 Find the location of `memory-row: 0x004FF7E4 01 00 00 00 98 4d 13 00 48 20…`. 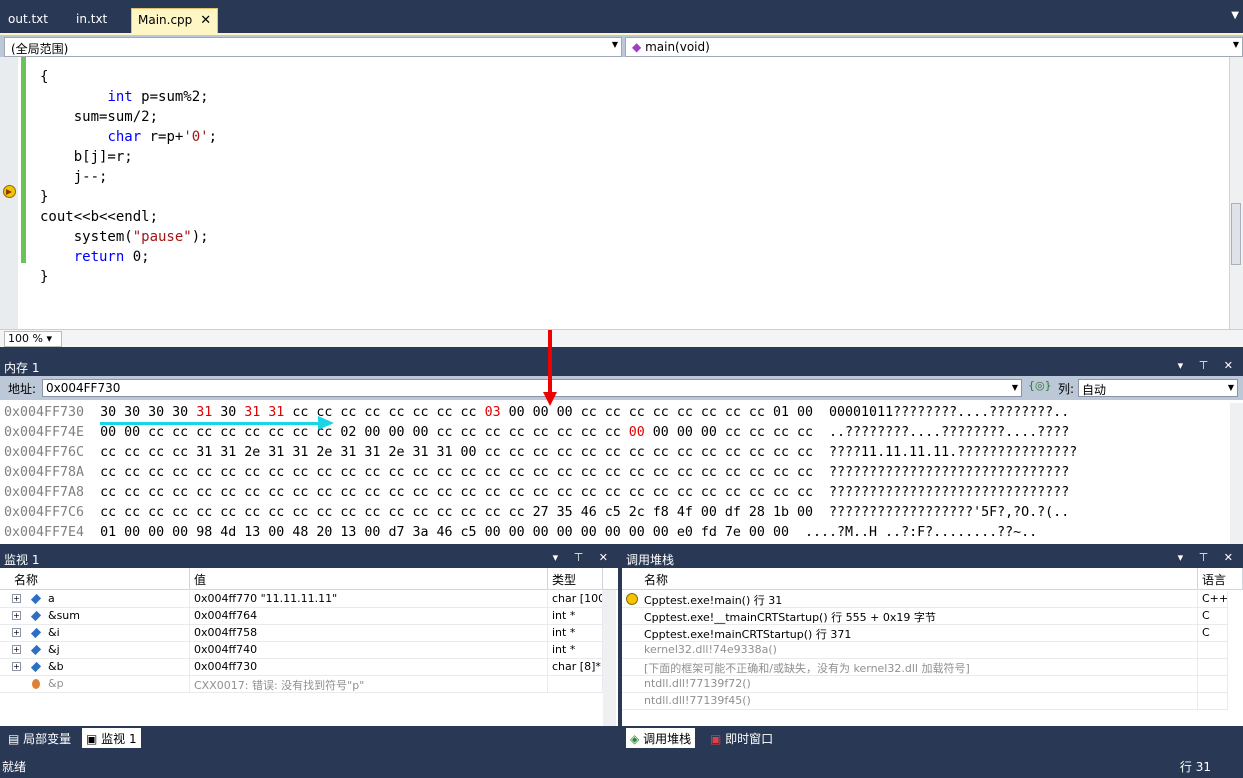

memory-row: 0x004FF7E4 01 00 00 00 98 4d 13 00 48 20… is located at coordinates (615, 533).